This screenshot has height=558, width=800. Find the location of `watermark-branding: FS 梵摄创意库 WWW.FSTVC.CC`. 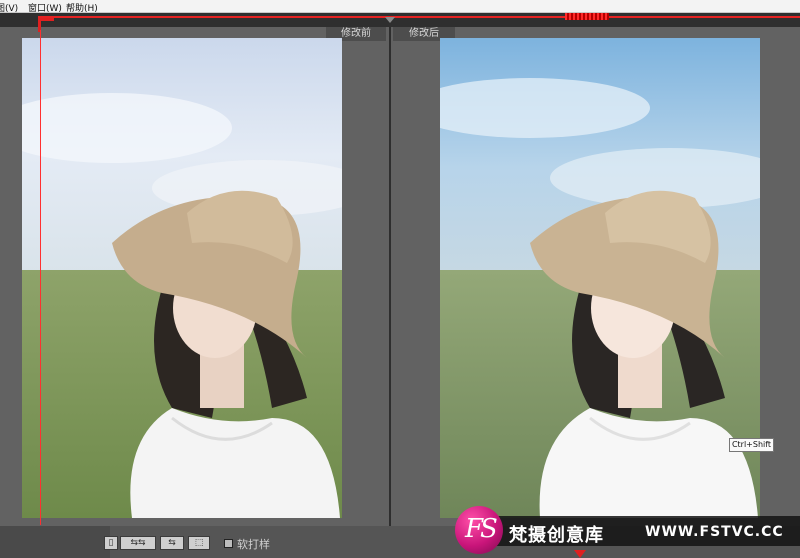

watermark-branding: FS 梵摄创意库 WWW.FSTVC.CC is located at coordinates (624, 530).